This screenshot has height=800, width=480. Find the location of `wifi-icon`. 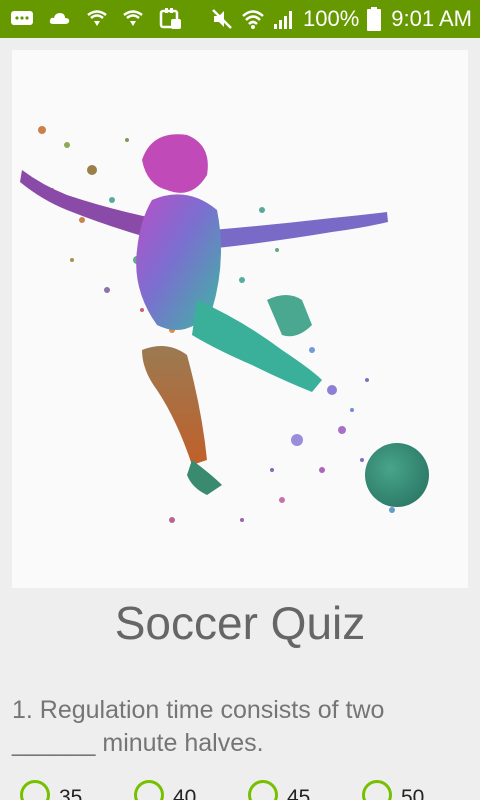

wifi-icon is located at coordinates (253, 19).